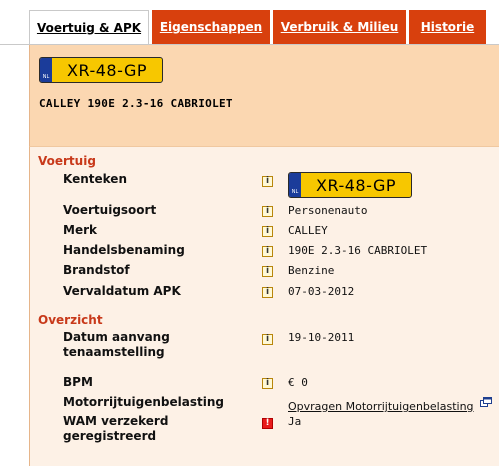 The width and height of the screenshot is (499, 466). What do you see at coordinates (107, 70) in the screenshot?
I see `license-plate-text: XR-48-GP` at bounding box center [107, 70].